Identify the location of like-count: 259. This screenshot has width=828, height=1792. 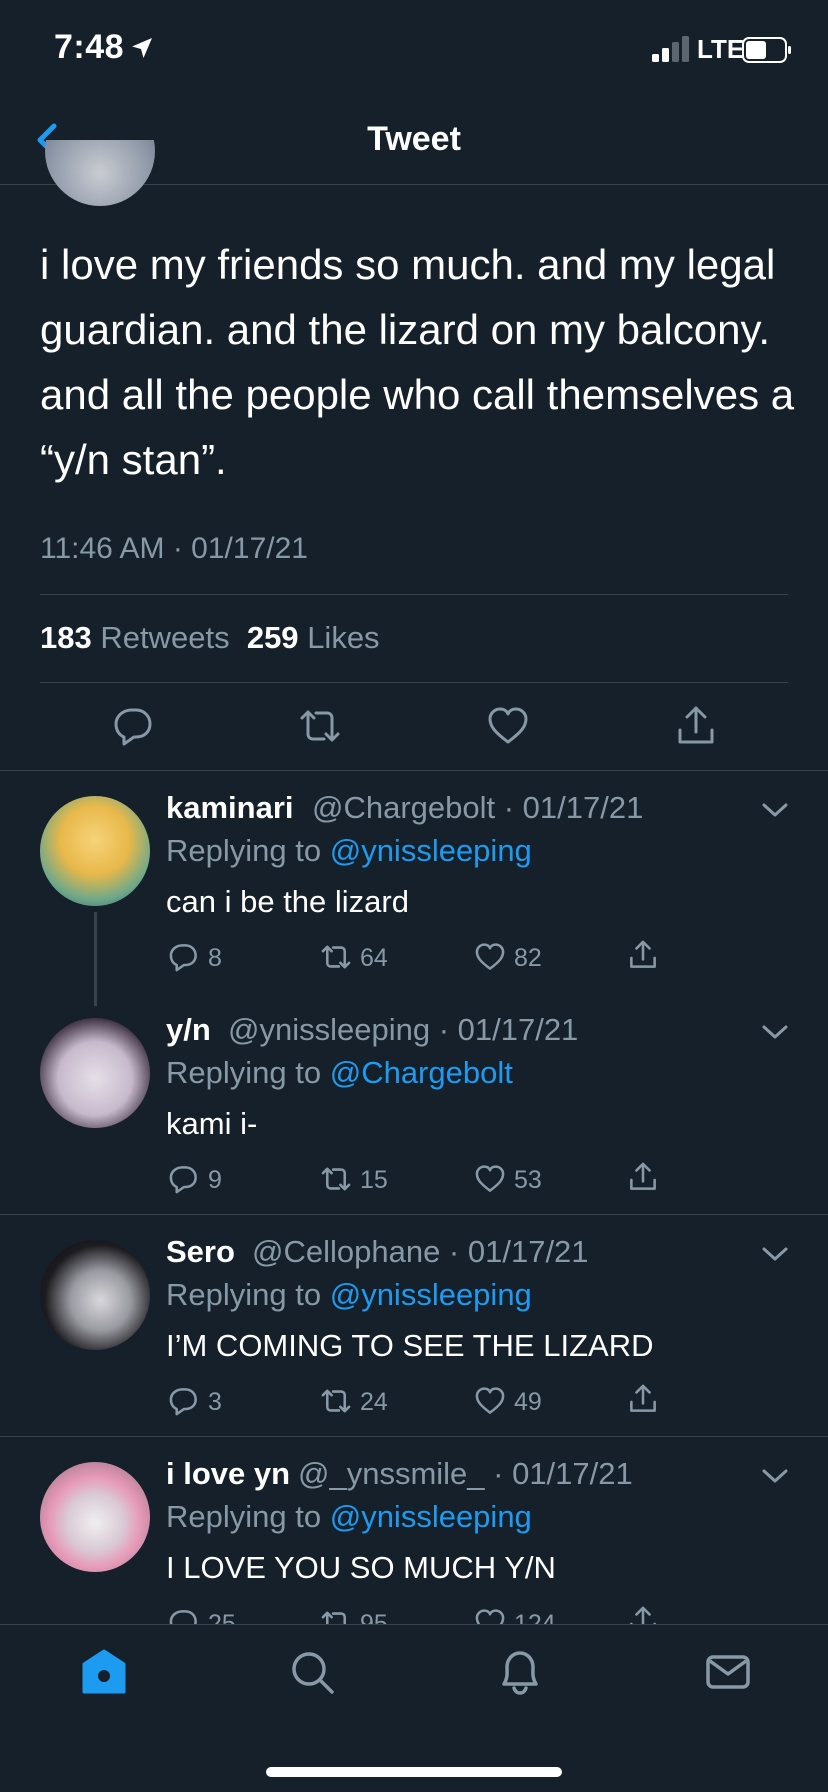
(273, 637).